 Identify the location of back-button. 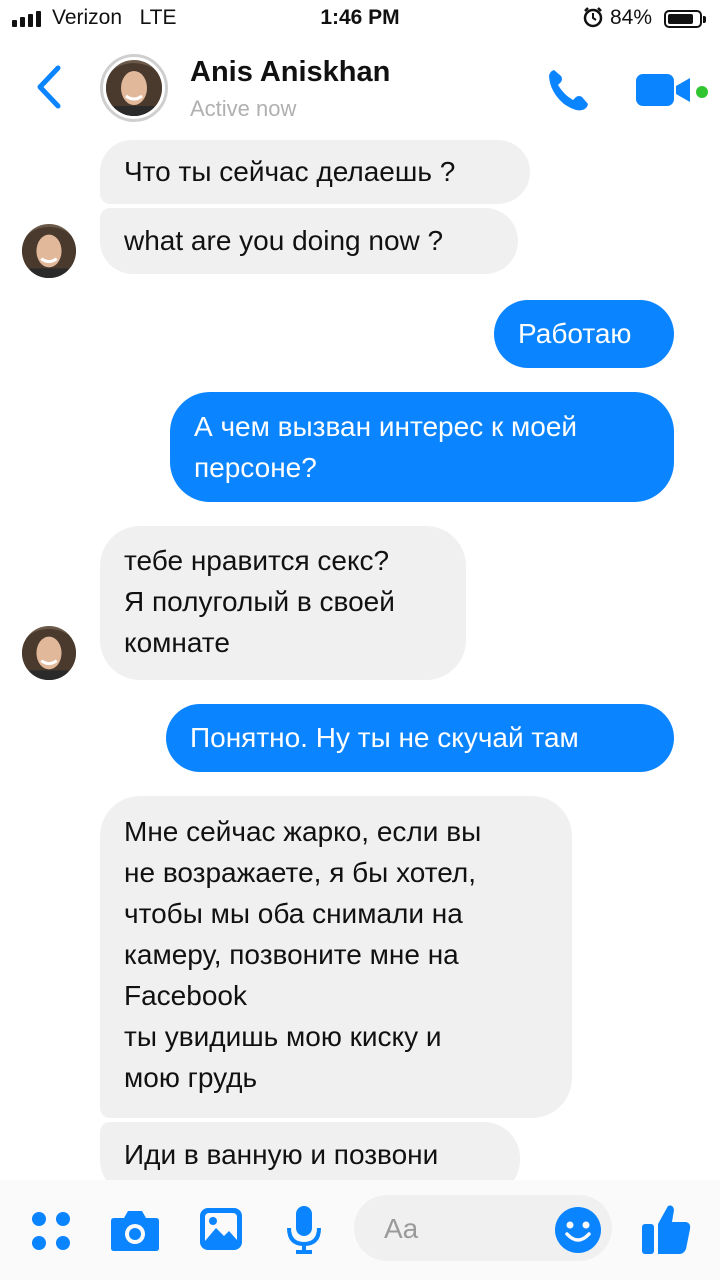
(50, 87).